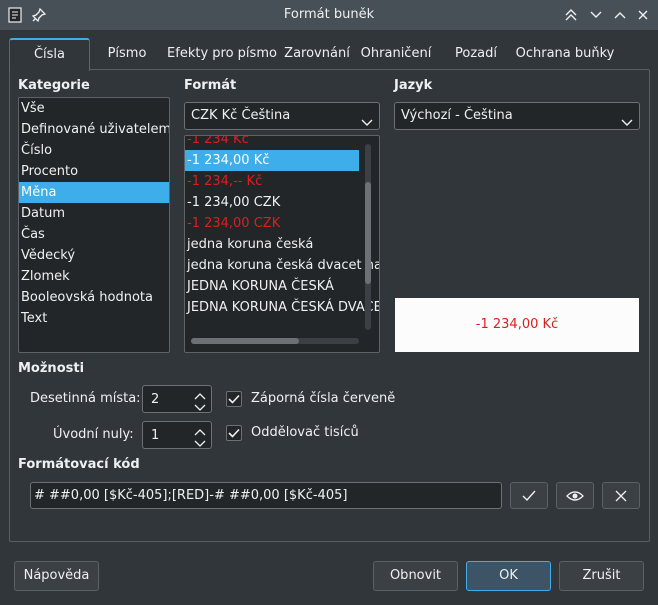  Describe the element at coordinates (56, 576) in the screenshot. I see `help-button: Nápověda` at that location.